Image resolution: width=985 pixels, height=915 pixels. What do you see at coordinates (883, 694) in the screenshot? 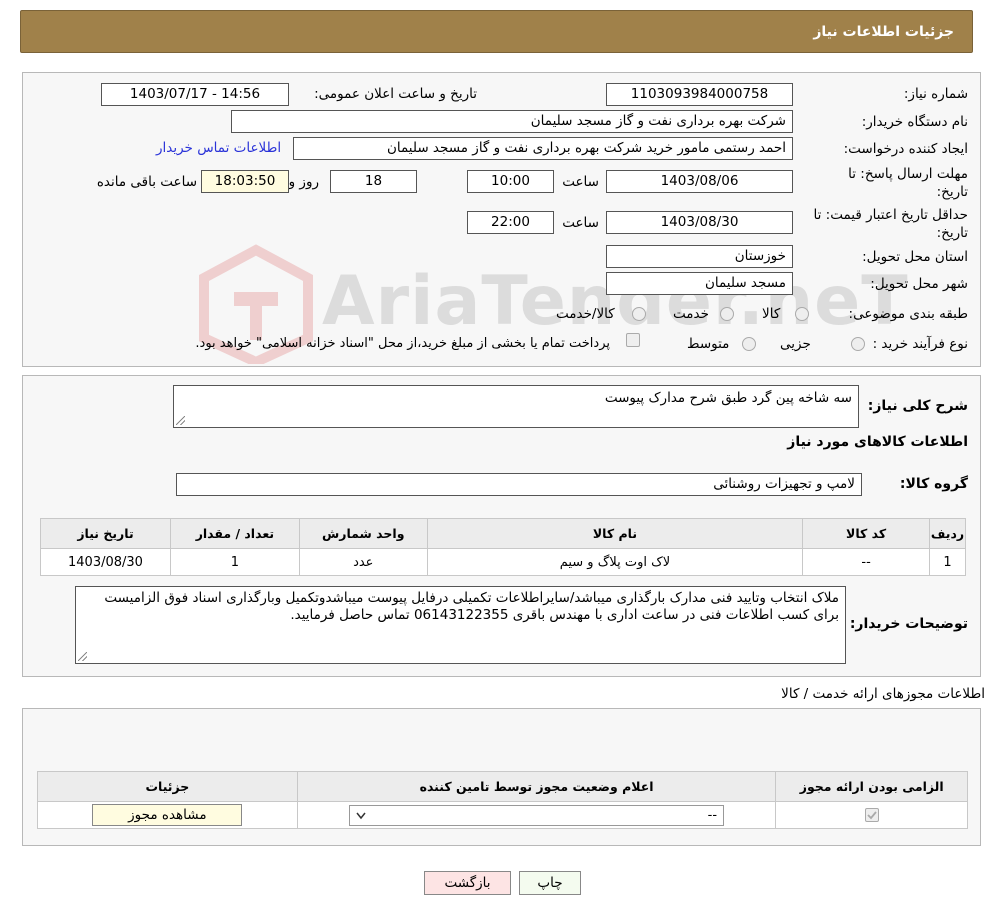
I see `licenses-title: اطلاعات مجوزهای ارائه خدمت / کالا` at bounding box center [883, 694].